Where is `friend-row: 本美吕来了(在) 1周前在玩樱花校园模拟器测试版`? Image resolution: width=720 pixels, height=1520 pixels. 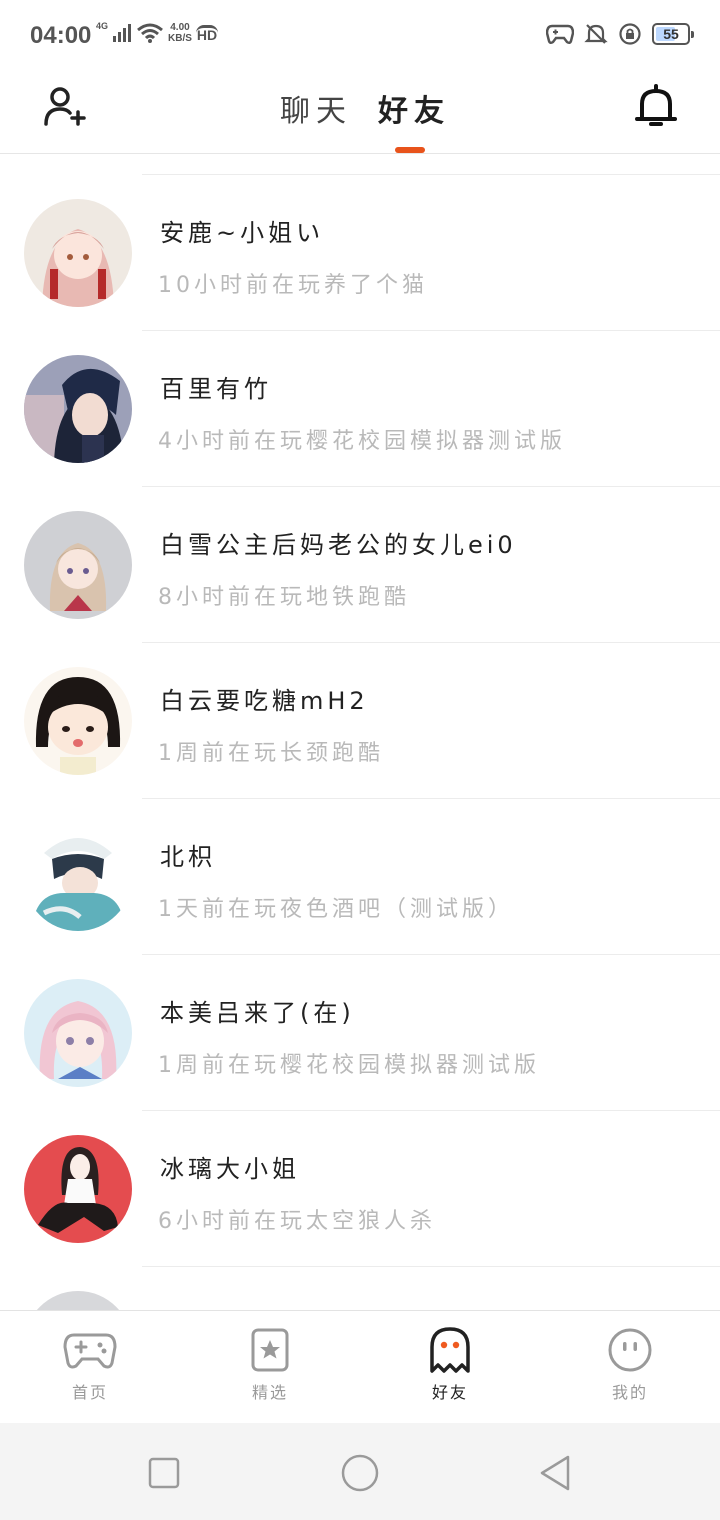
friend-row: 本美吕来了(在) 1周前在玩樱花校园模拟器测试版 is located at coordinates (360, 1033).